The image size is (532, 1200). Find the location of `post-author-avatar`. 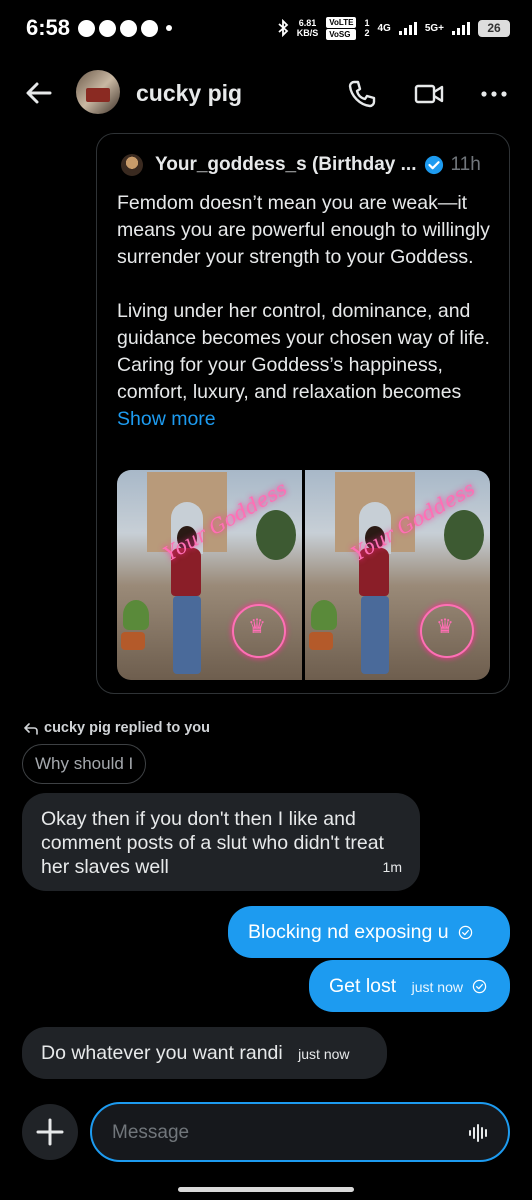

post-author-avatar is located at coordinates (132, 165).